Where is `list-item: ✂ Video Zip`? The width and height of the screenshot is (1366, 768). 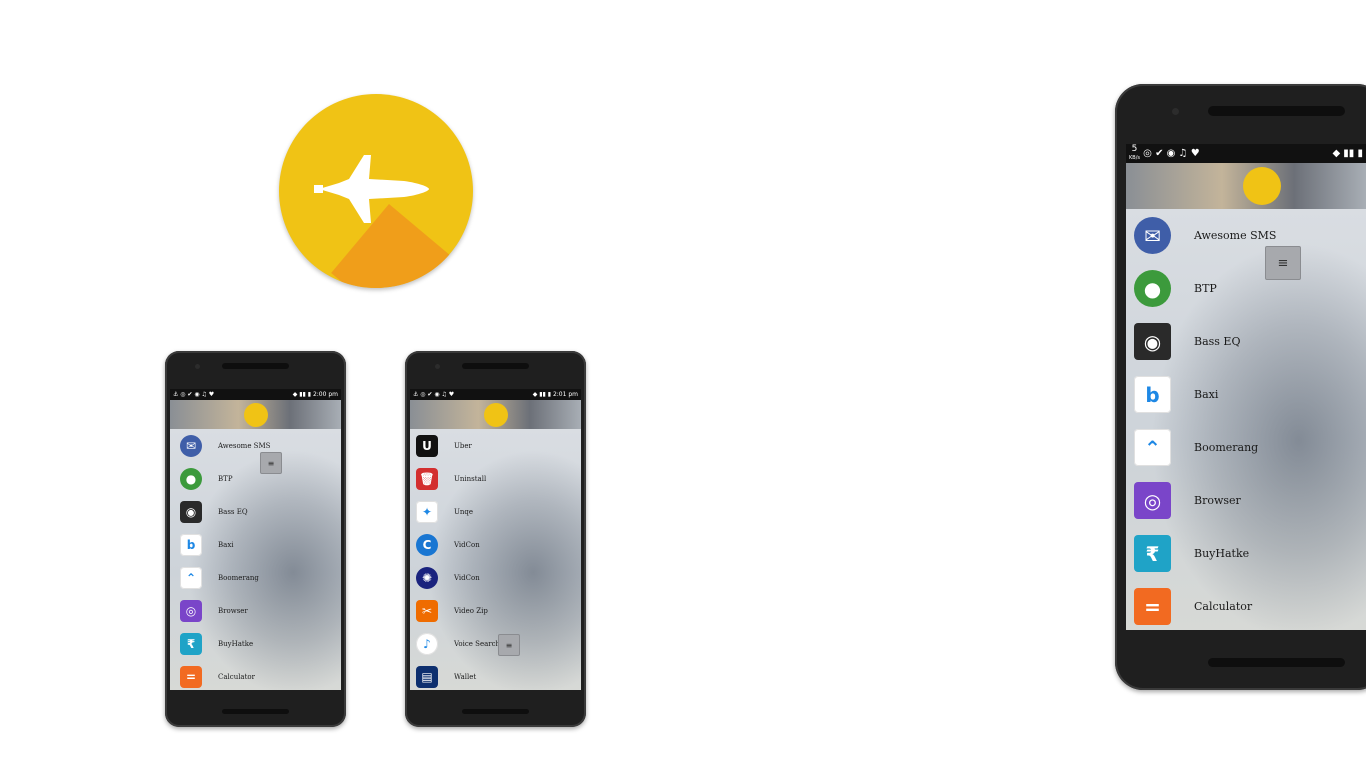 list-item: ✂ Video Zip is located at coordinates (495, 610).